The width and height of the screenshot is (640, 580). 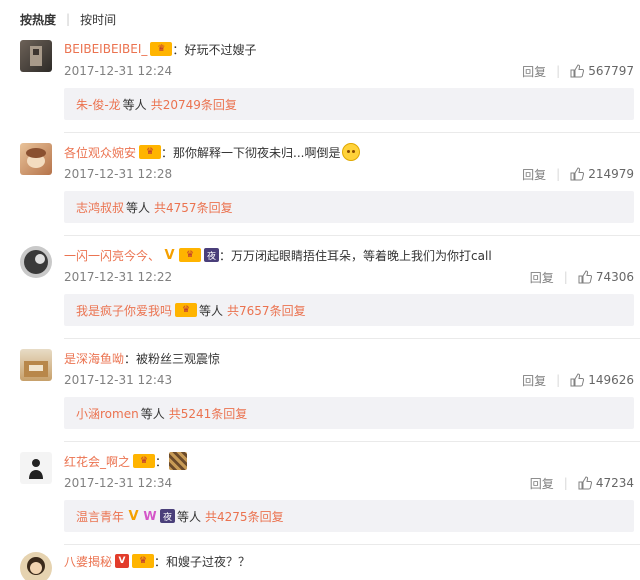 What do you see at coordinates (107, 413) in the screenshot?
I see `replies-names: 小涵romen` at bounding box center [107, 413].